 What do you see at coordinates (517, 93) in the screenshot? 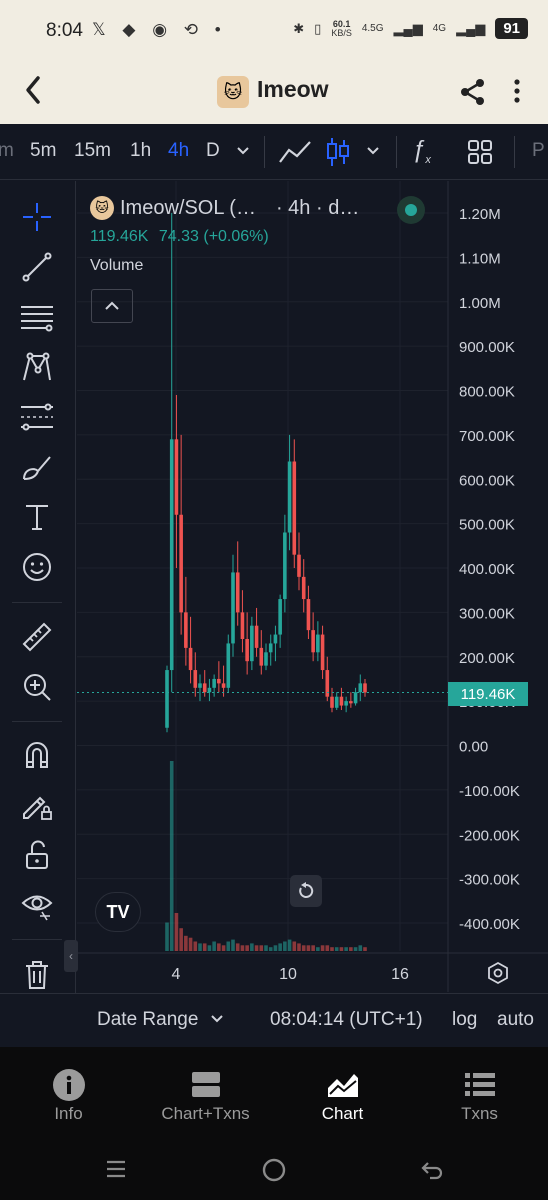
I see `more-button` at bounding box center [517, 93].